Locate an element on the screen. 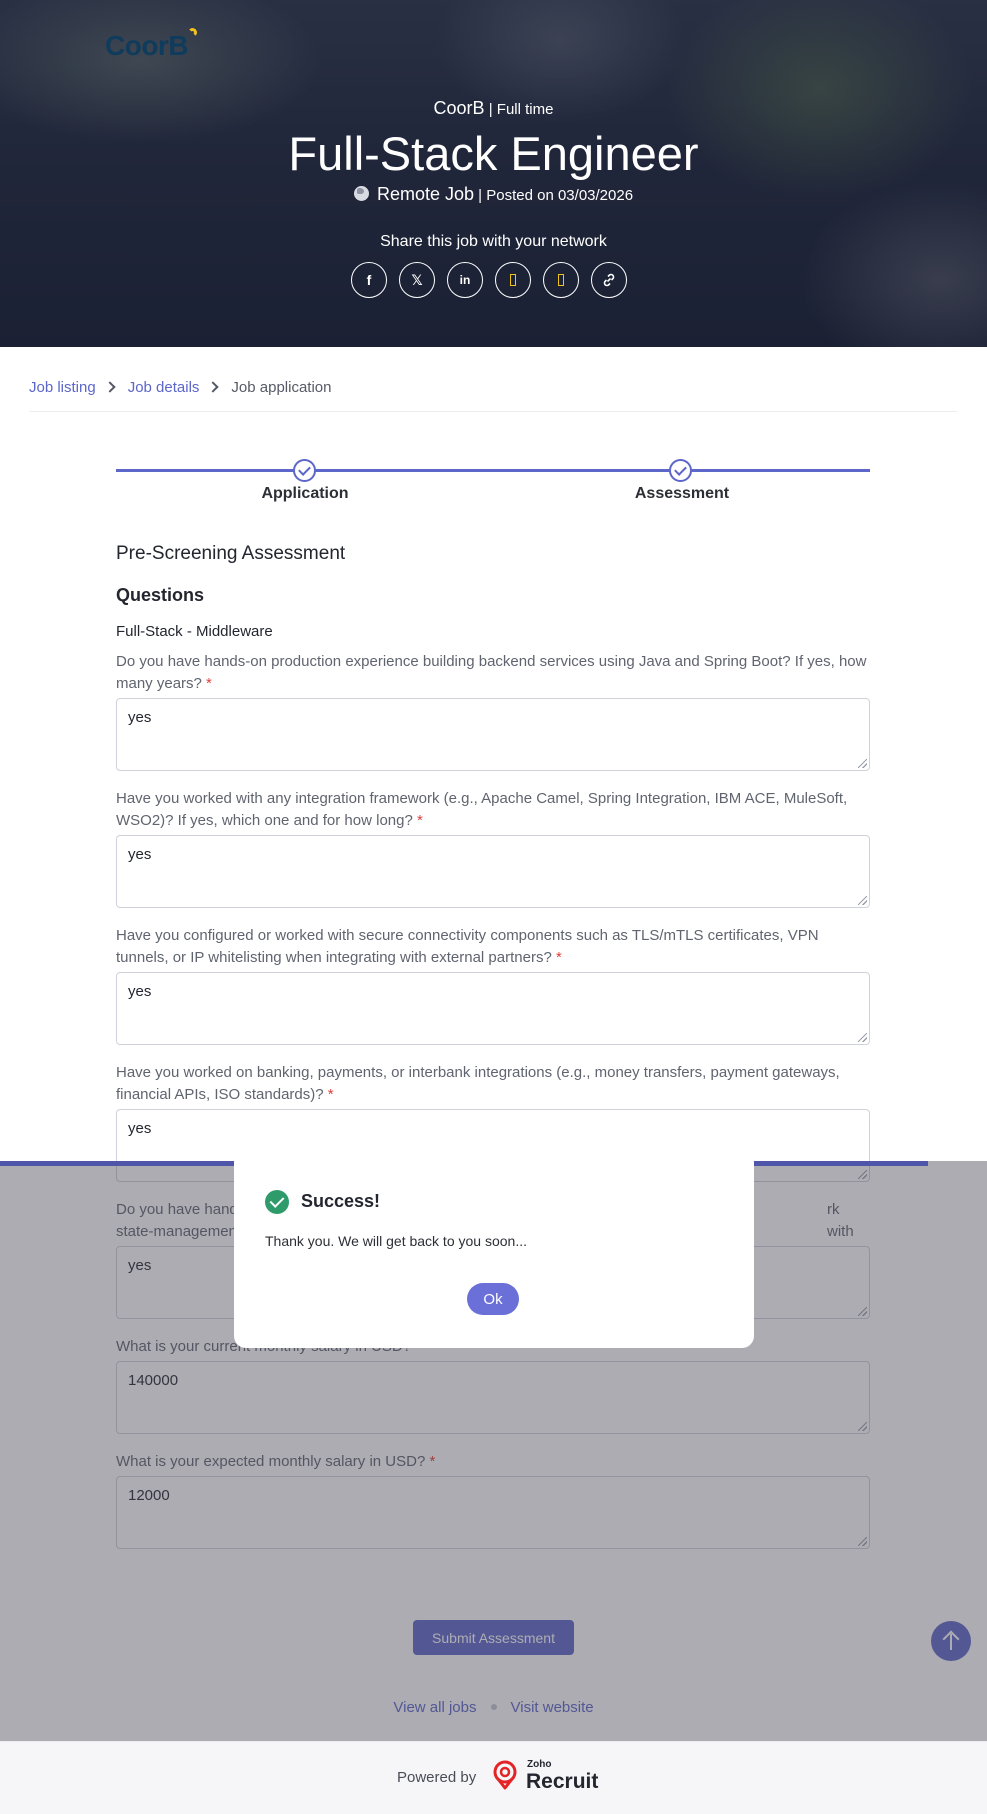  facebook-icon: f is located at coordinates (369, 280).